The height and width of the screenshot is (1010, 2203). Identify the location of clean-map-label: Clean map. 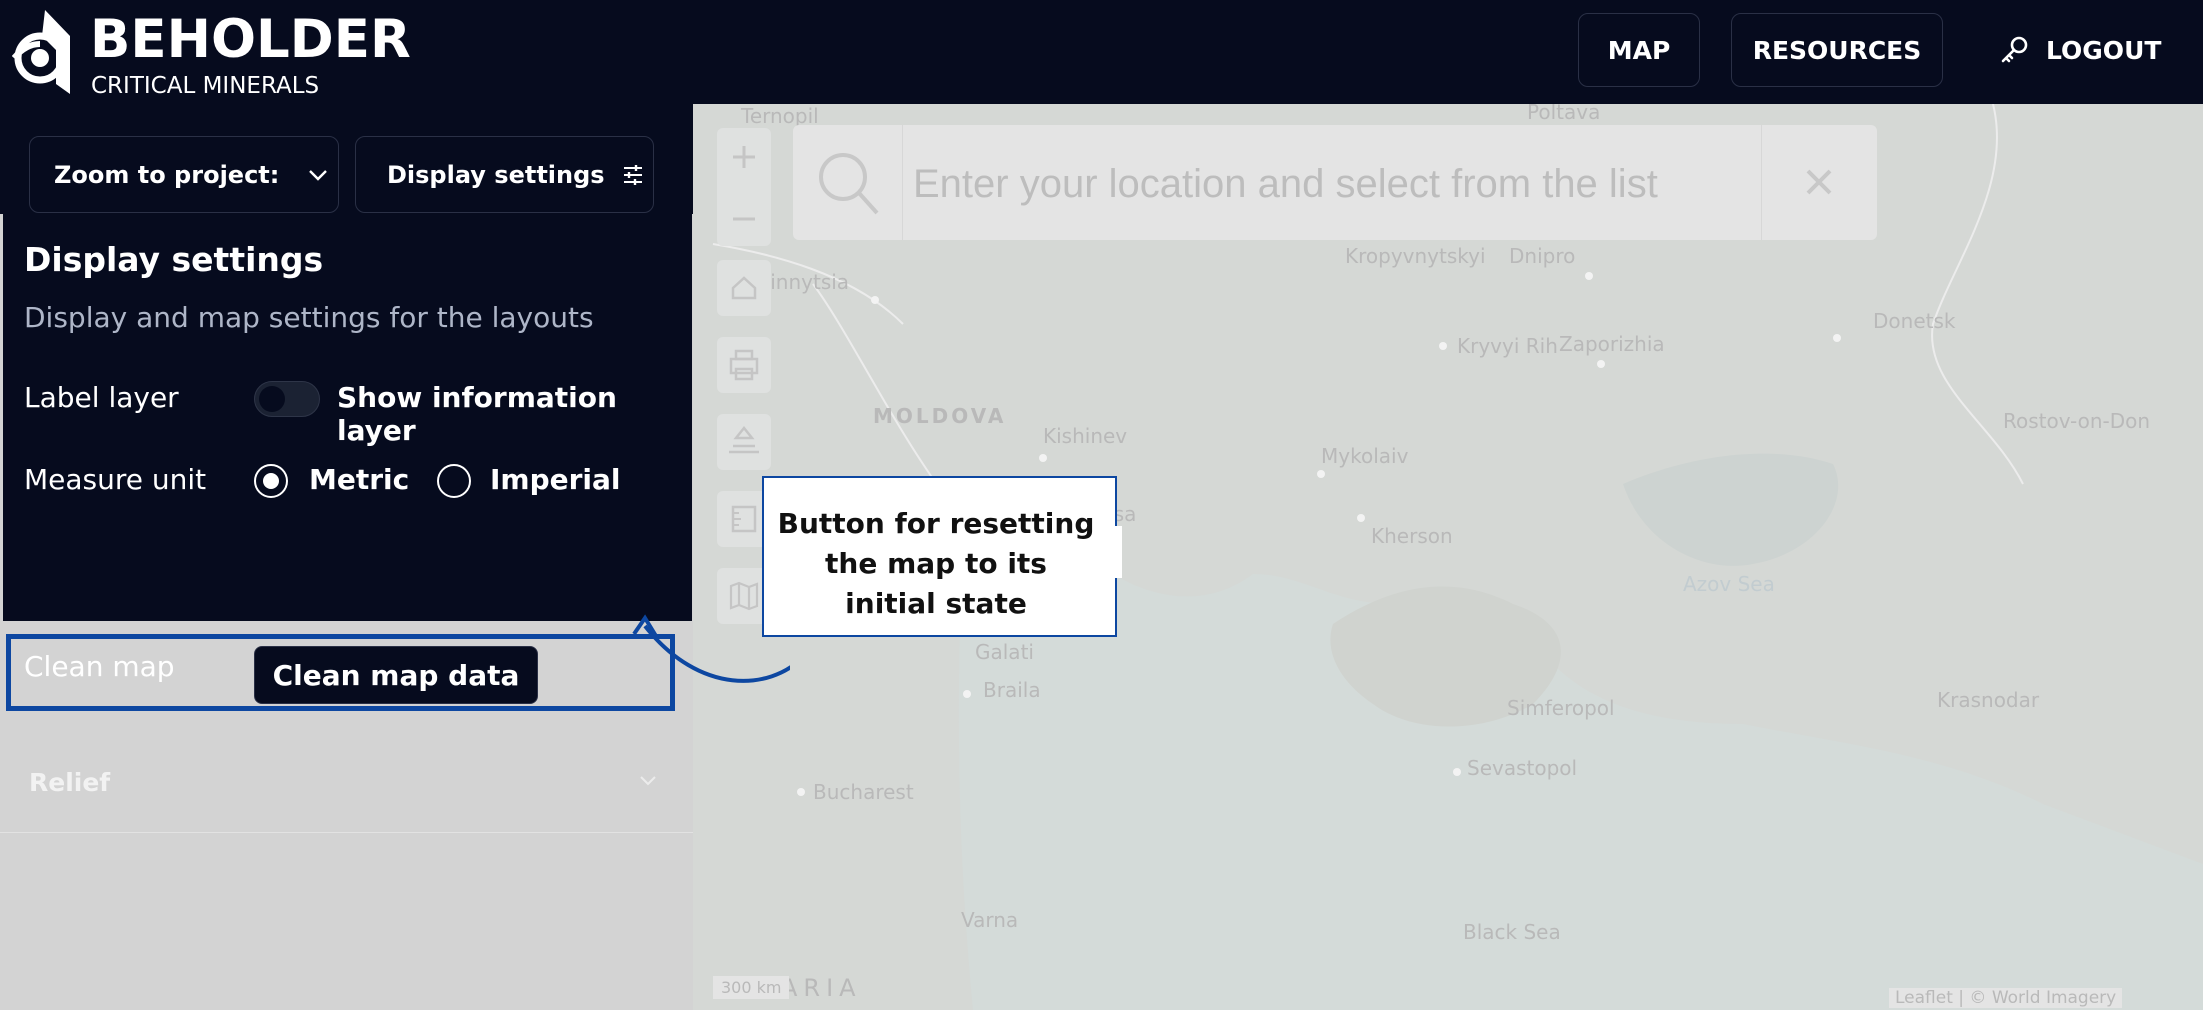
(99, 666).